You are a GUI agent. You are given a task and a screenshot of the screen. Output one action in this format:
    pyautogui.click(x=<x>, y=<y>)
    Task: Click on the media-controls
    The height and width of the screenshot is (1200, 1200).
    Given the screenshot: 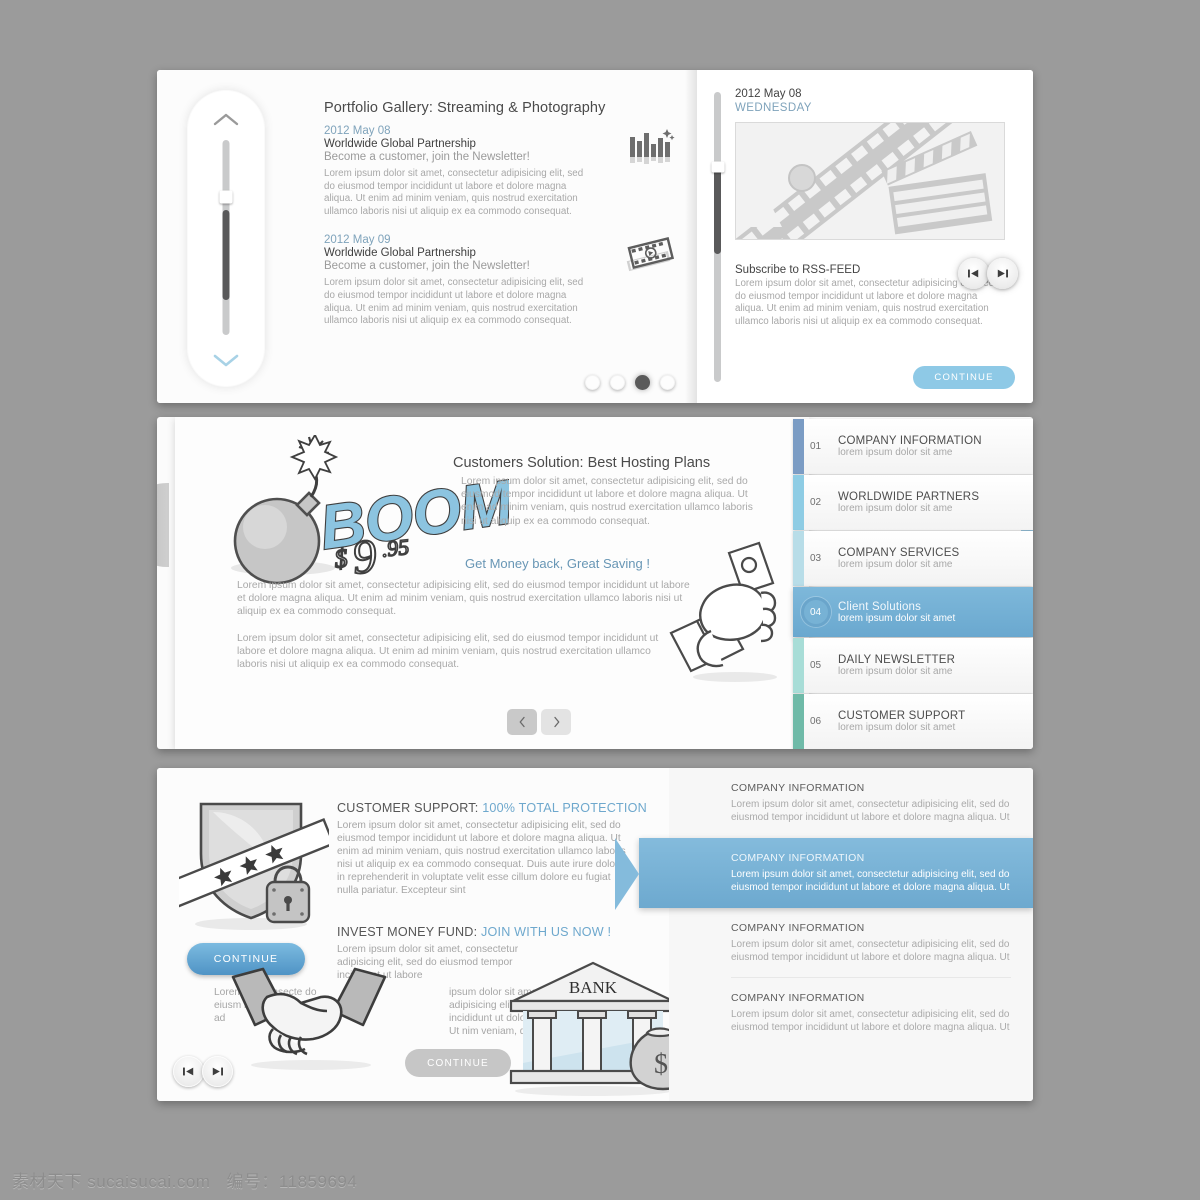 What is the action you would take?
    pyautogui.click(x=988, y=273)
    